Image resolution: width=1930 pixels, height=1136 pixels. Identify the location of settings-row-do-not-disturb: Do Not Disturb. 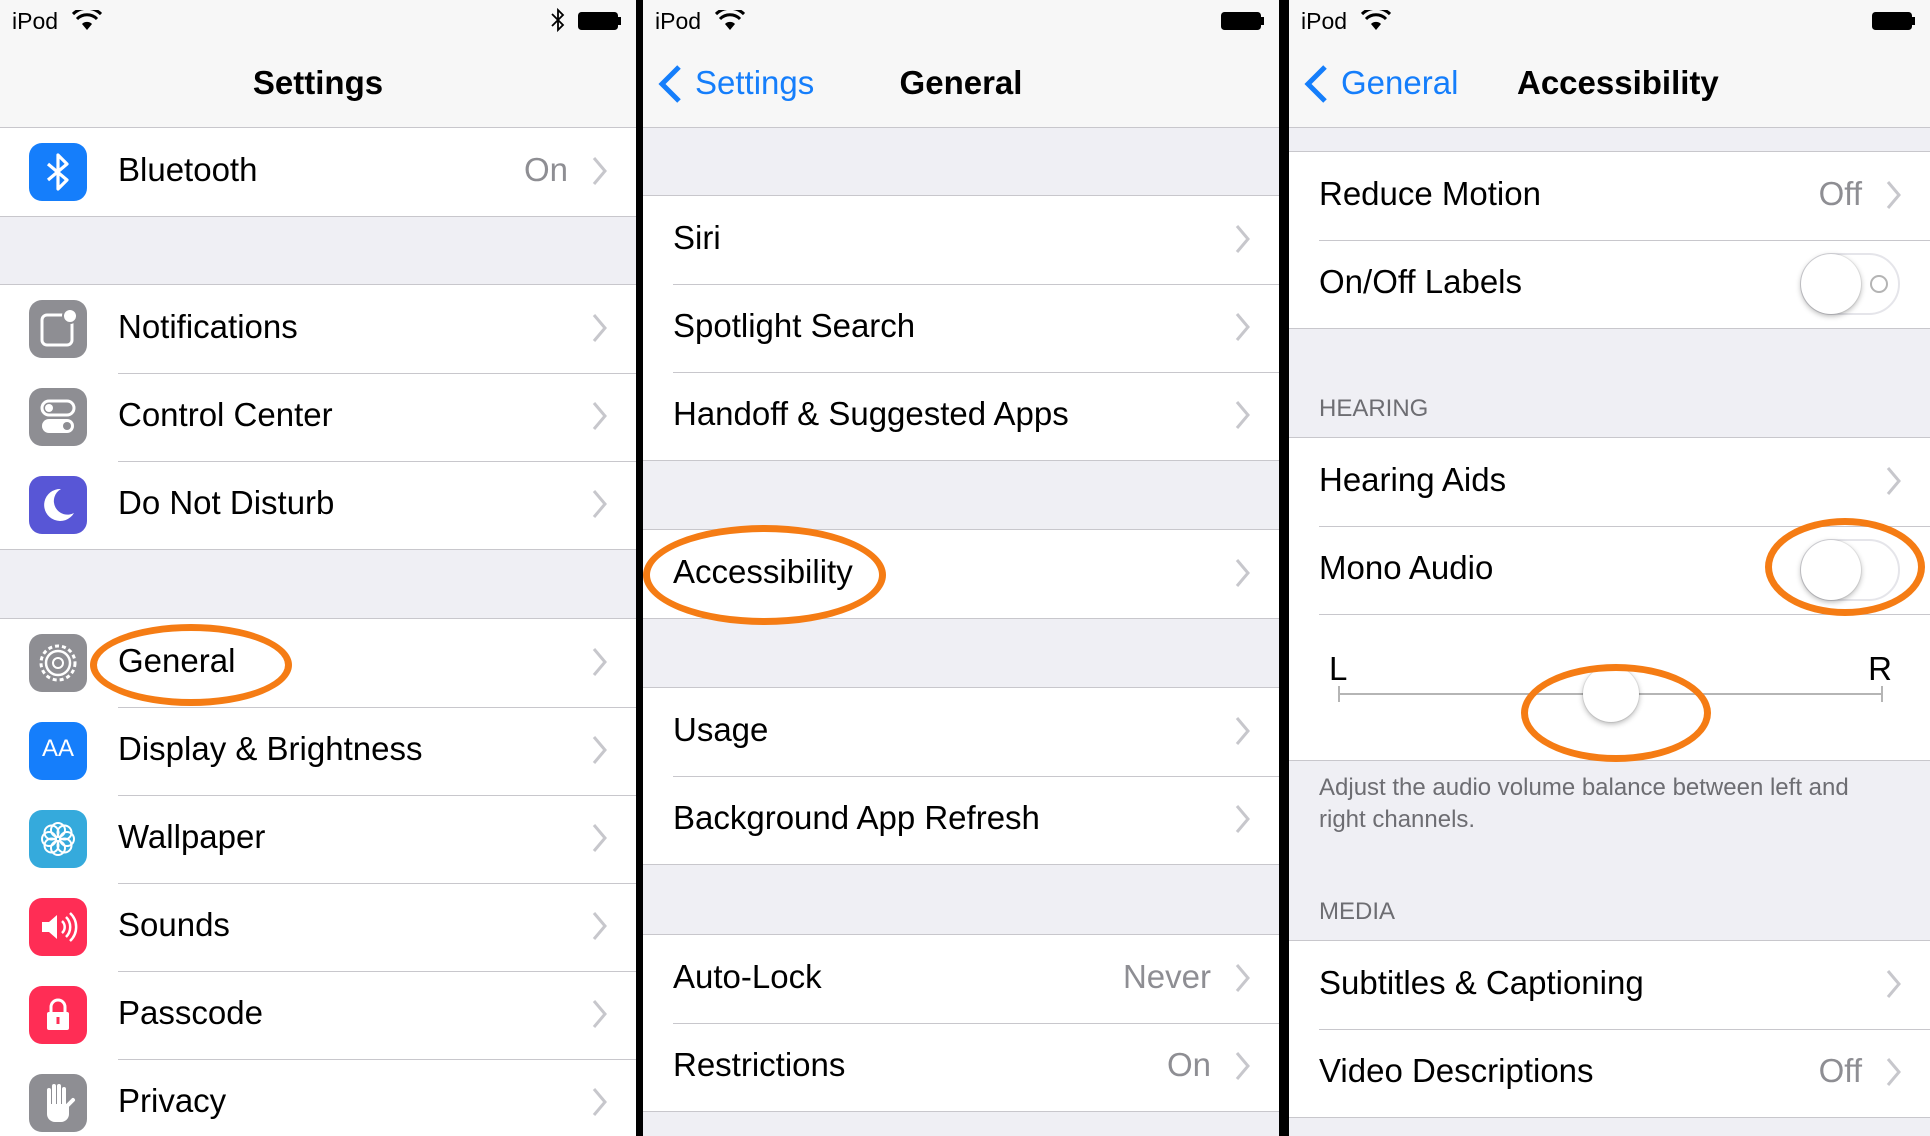
(318, 505).